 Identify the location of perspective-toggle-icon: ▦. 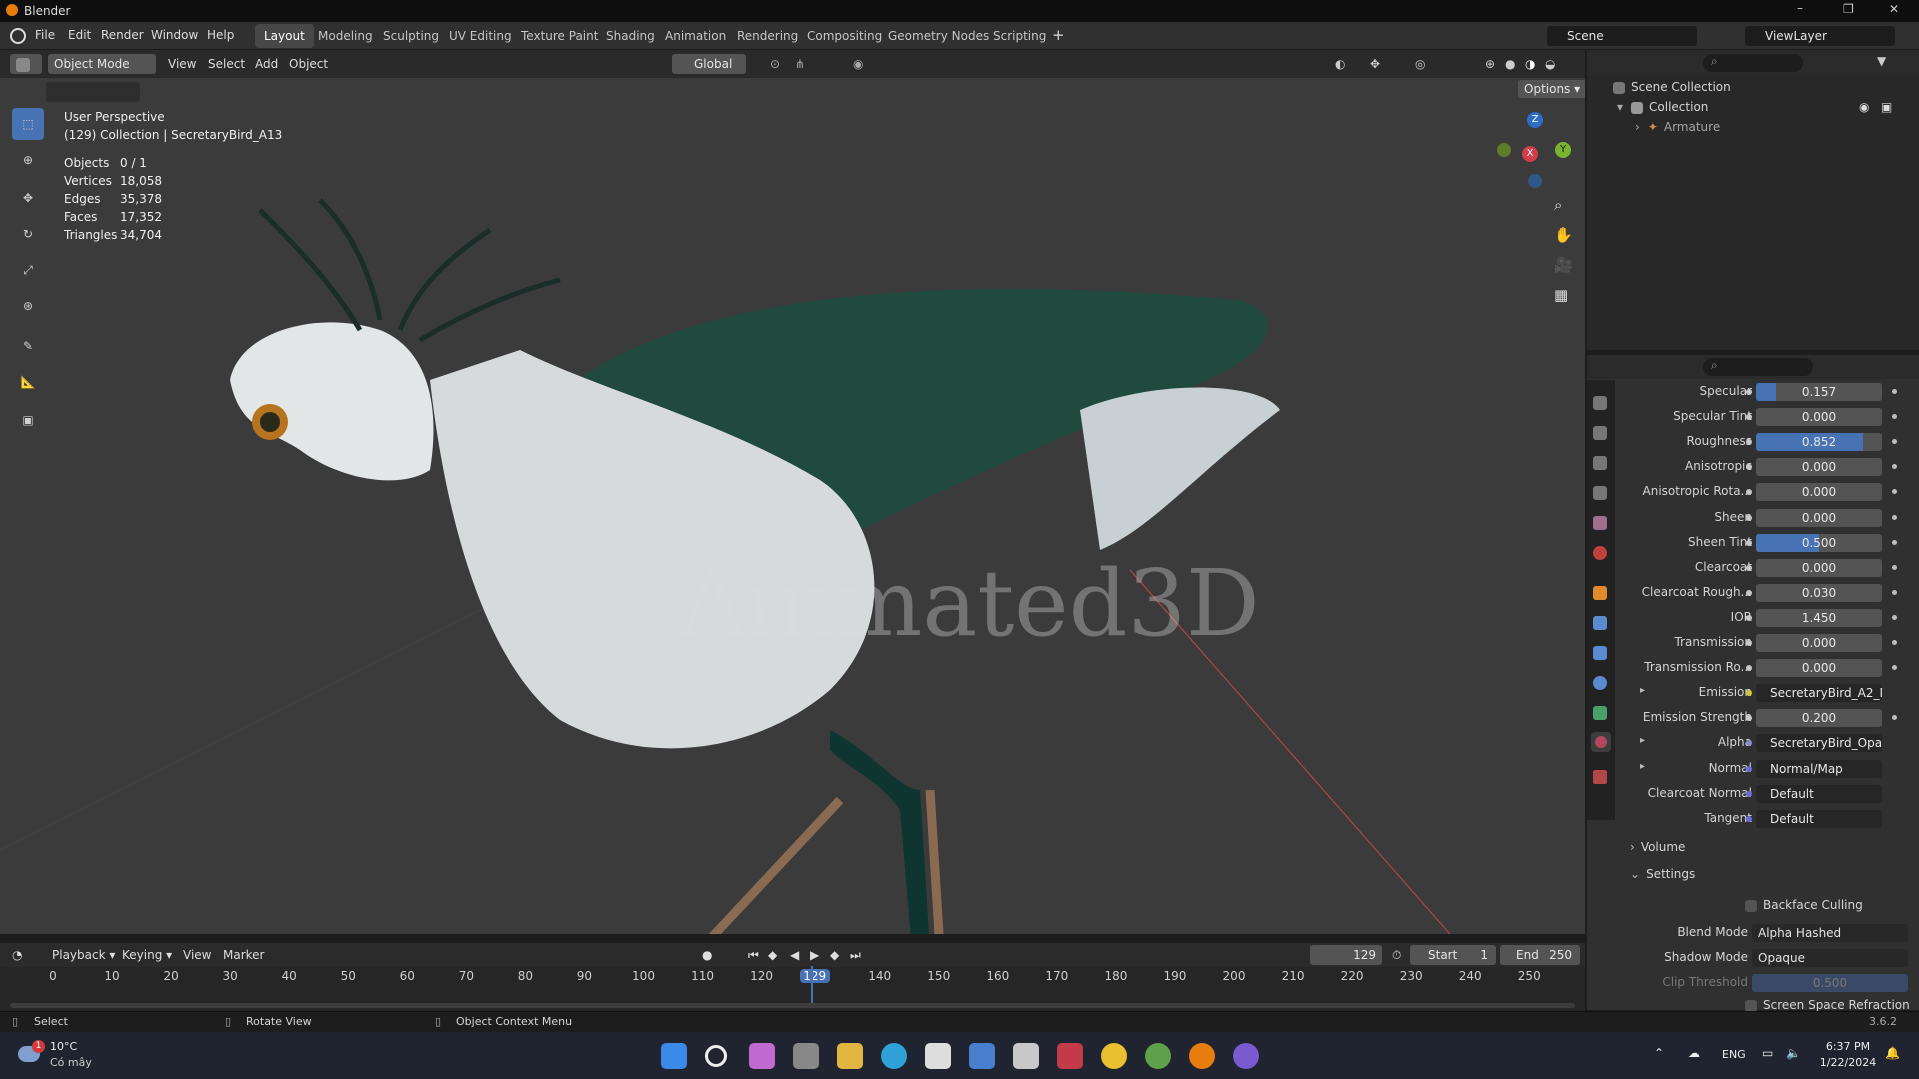
(1561, 295).